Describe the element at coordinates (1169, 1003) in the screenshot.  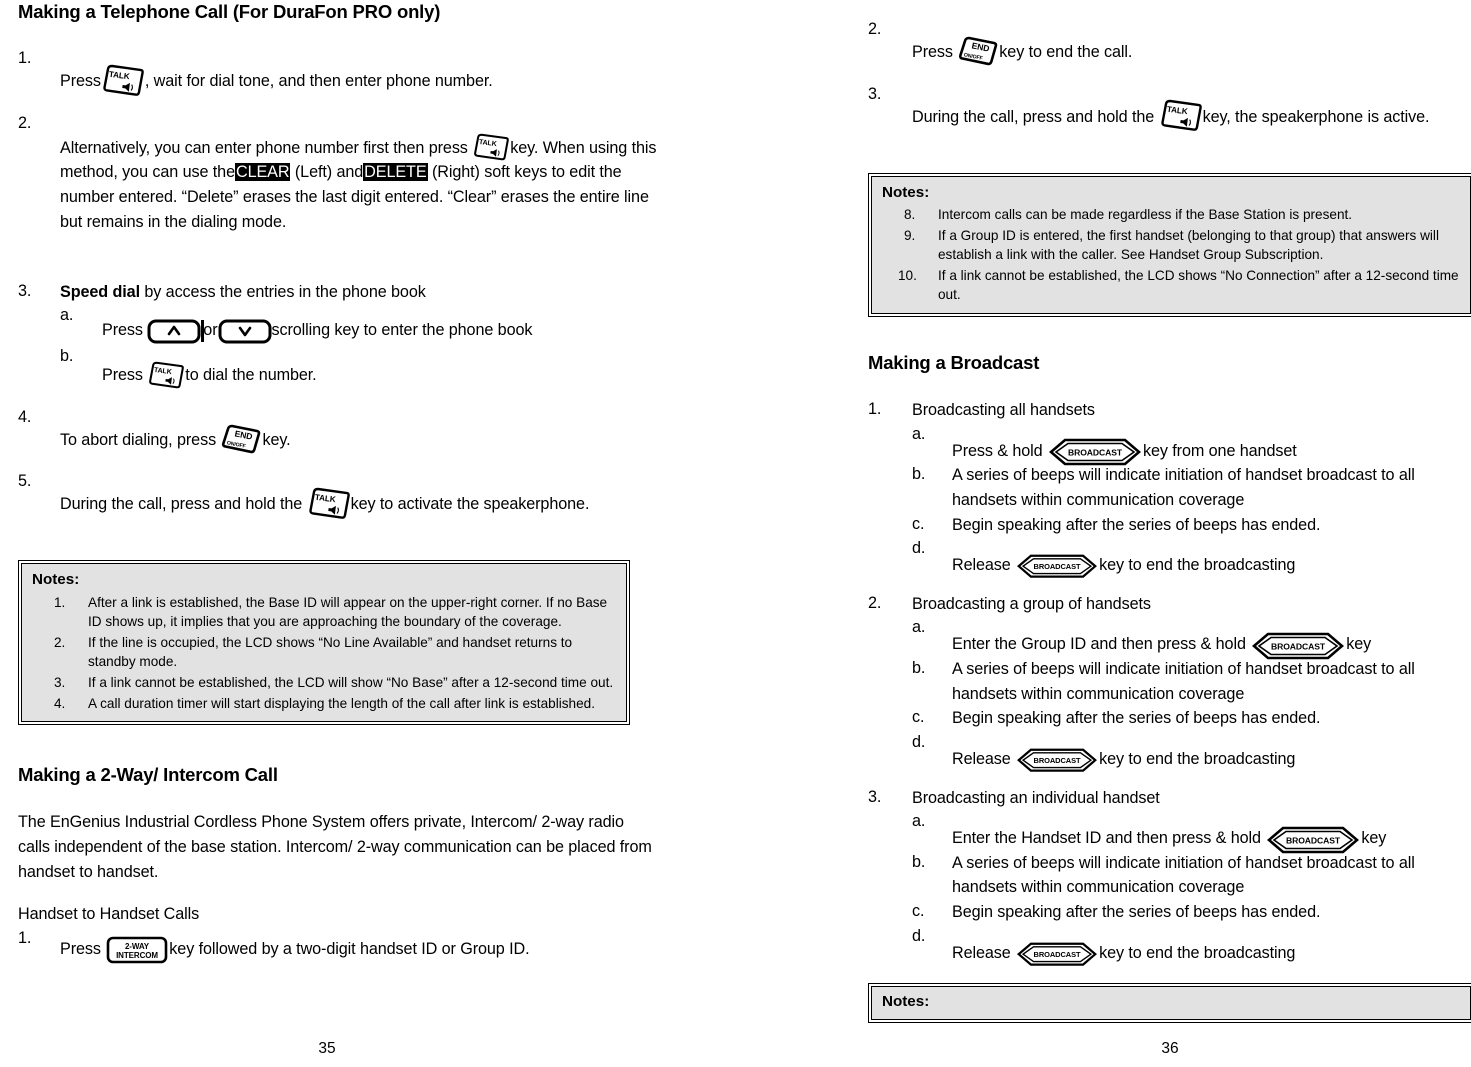
I see `notes-box-right-bottom: Notes:` at that location.